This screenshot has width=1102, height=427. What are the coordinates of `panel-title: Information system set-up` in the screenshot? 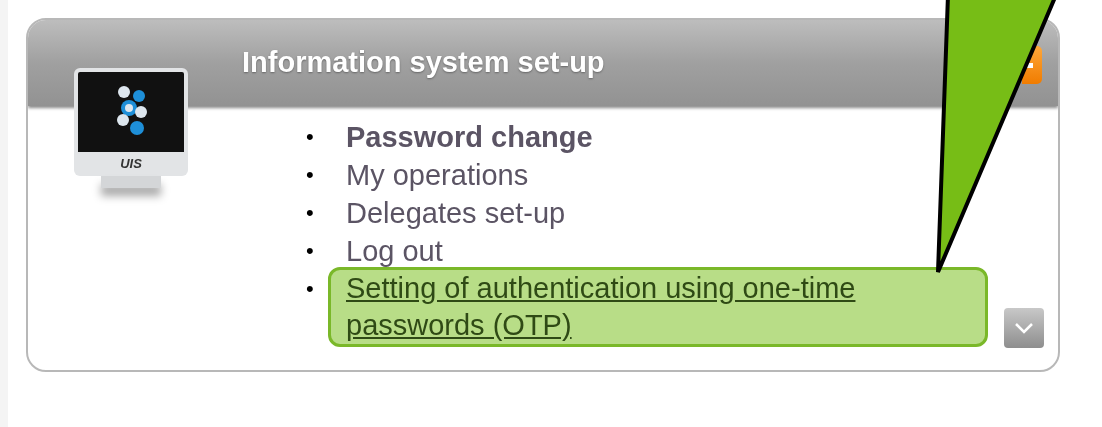 It's located at (423, 62).